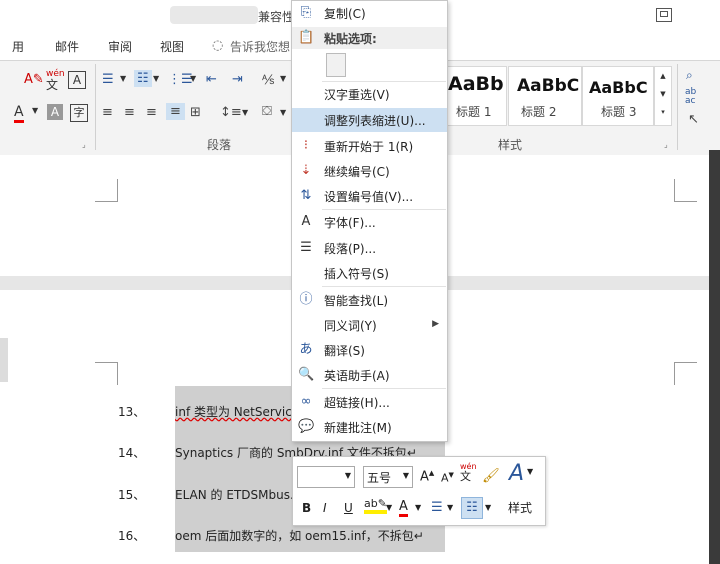 The height and width of the screenshot is (564, 720). Describe the element at coordinates (79, 113) in the screenshot. I see `enclose-characters-icon: 字` at that location.